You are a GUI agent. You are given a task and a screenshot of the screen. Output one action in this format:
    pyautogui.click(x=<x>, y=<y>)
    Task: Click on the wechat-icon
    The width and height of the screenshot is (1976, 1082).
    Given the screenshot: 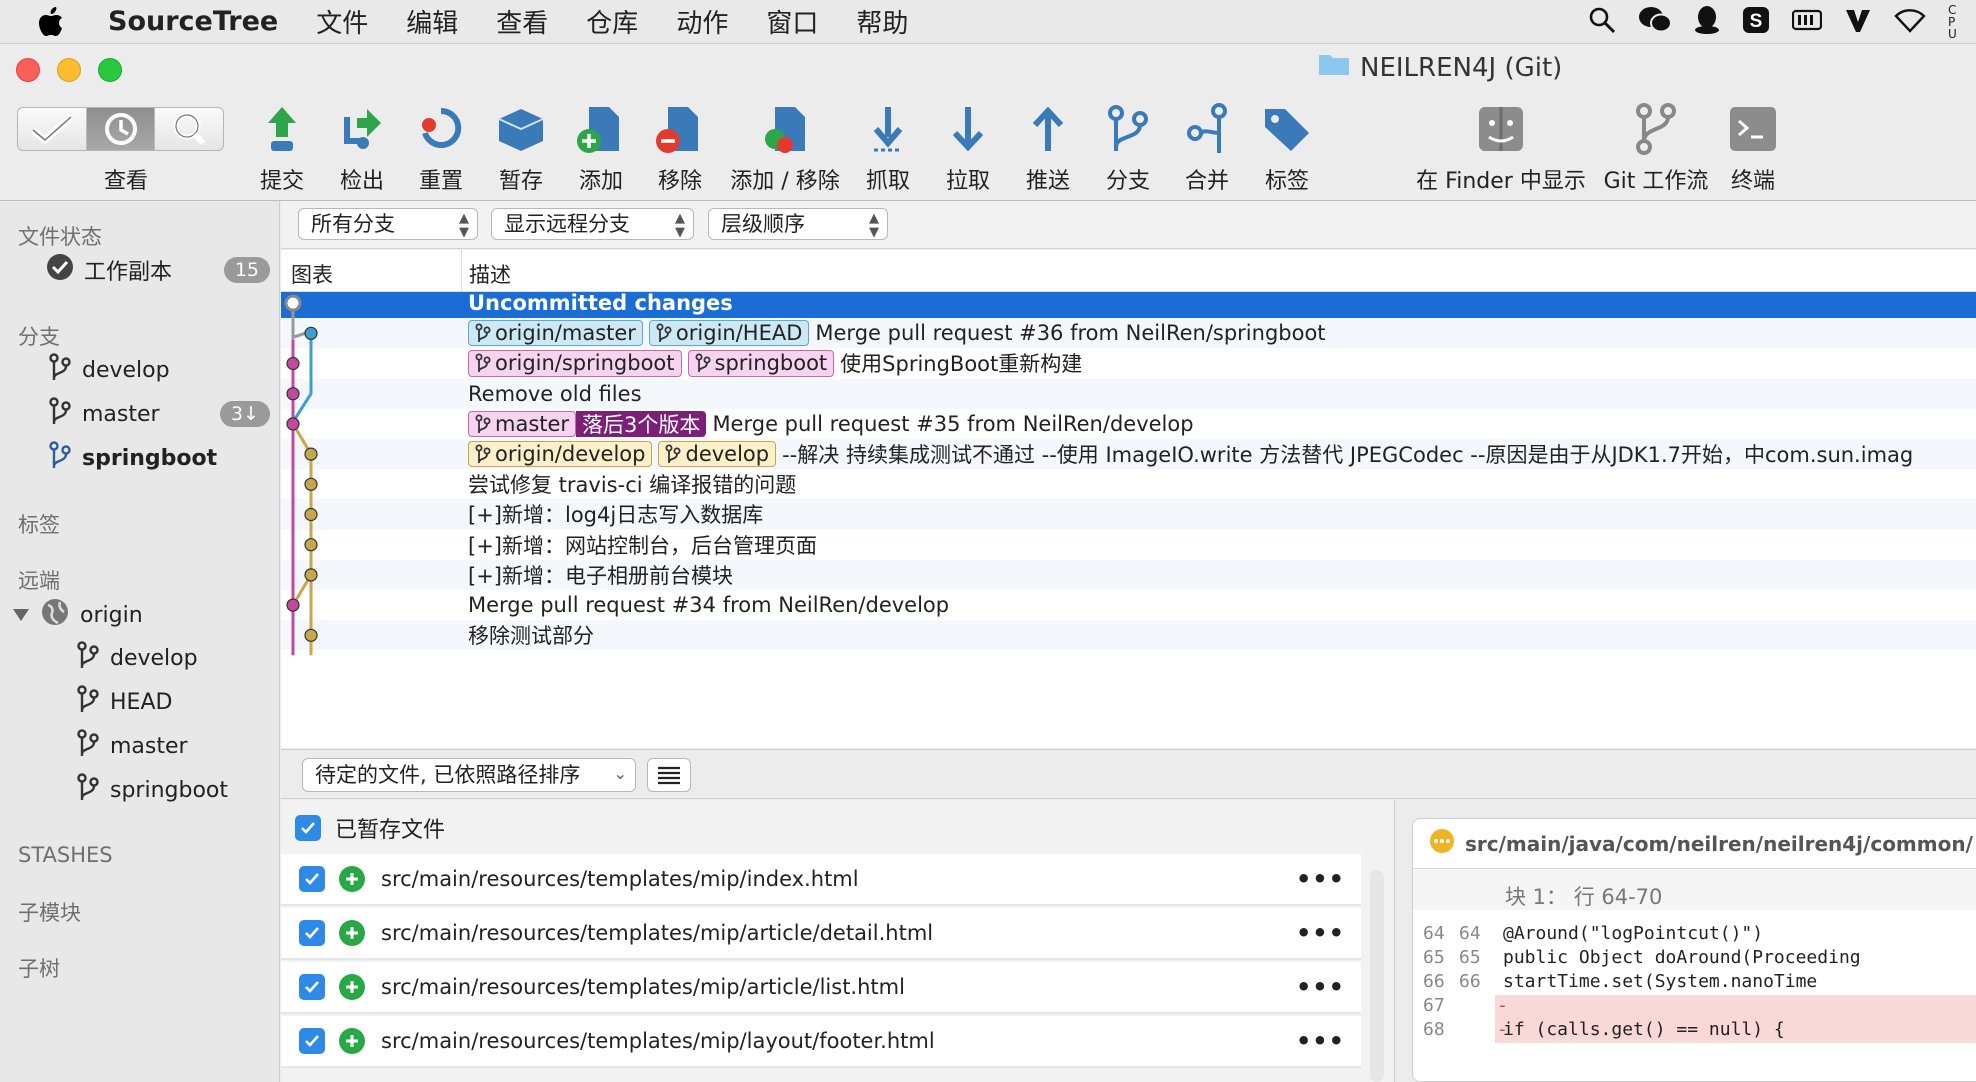 What is the action you would take?
    pyautogui.click(x=1655, y=22)
    